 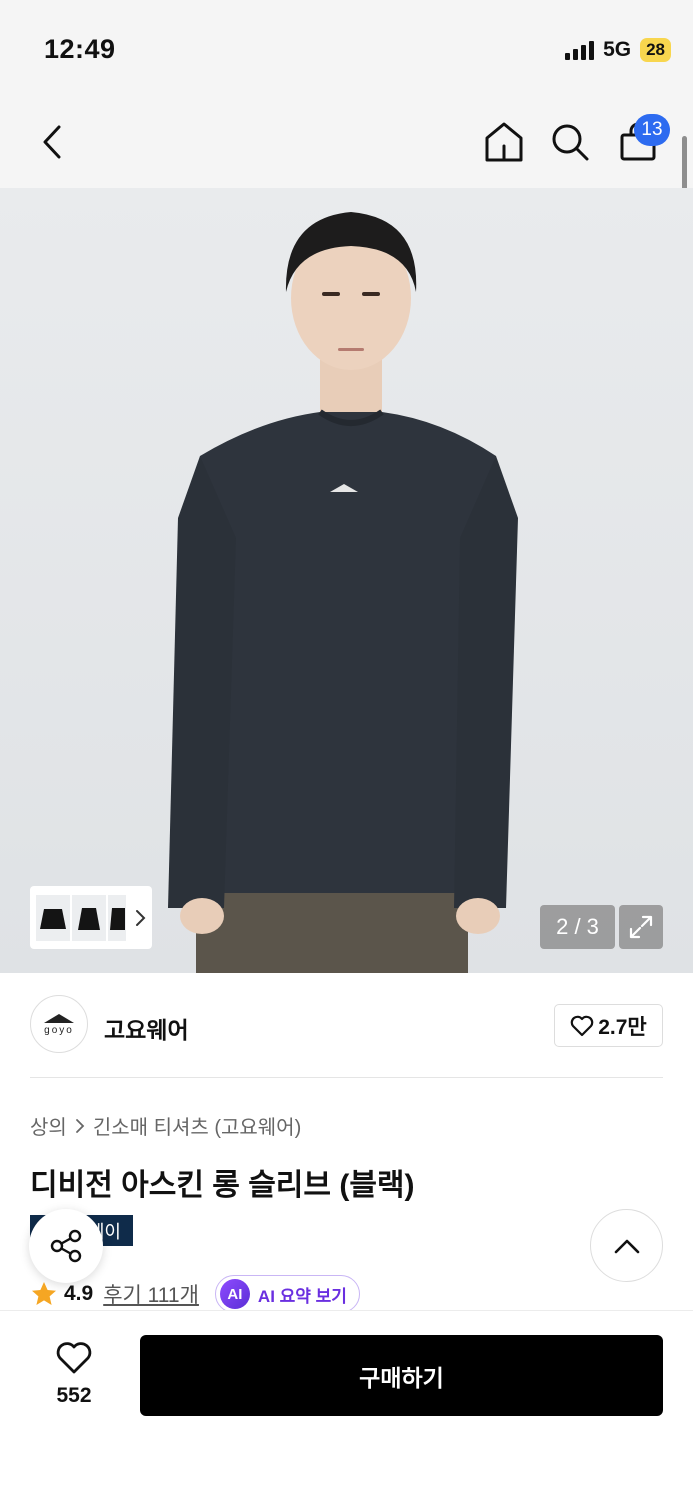 I want to click on brand-row: goyo 고요웨어 2.7만, so click(x=346, y=1025).